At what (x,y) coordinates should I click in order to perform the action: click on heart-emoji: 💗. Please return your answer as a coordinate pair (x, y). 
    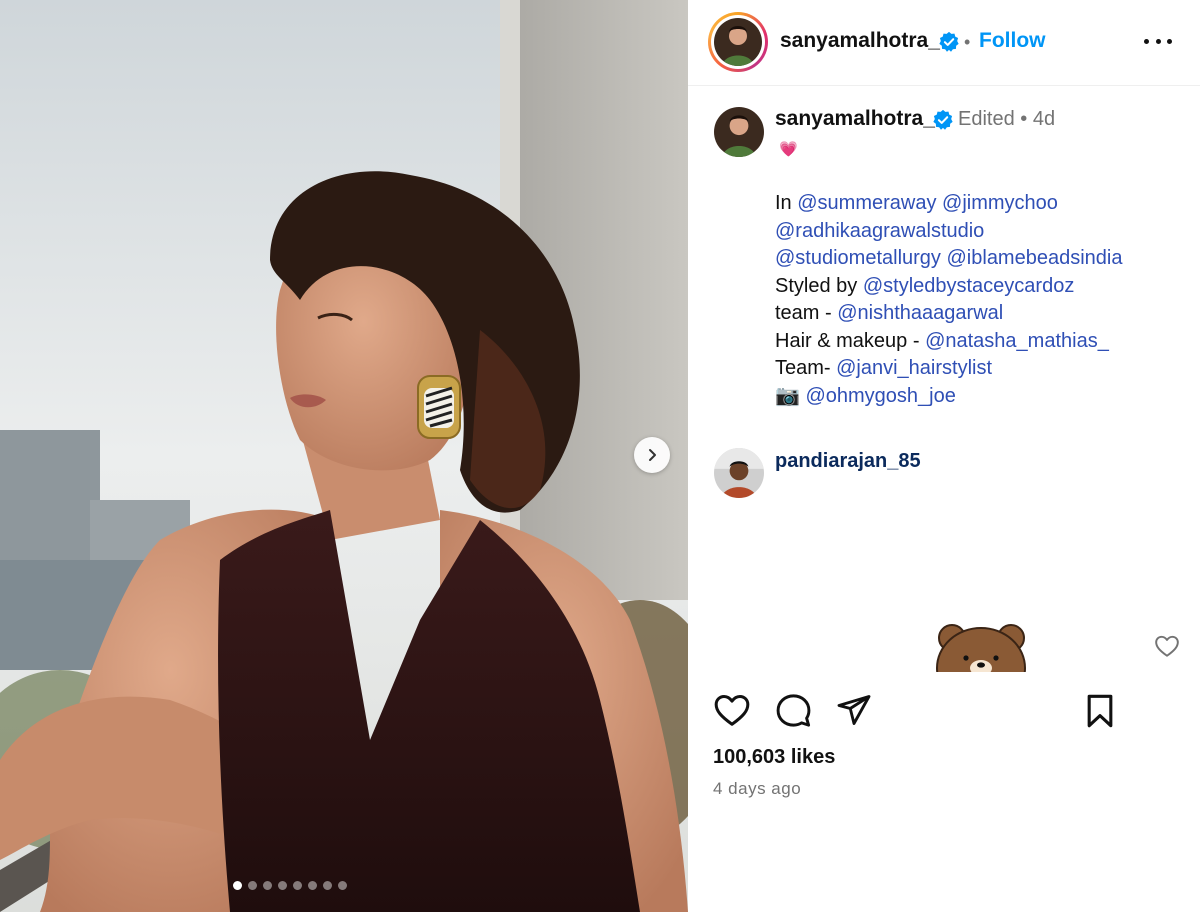
    Looking at the image, I should click on (788, 149).